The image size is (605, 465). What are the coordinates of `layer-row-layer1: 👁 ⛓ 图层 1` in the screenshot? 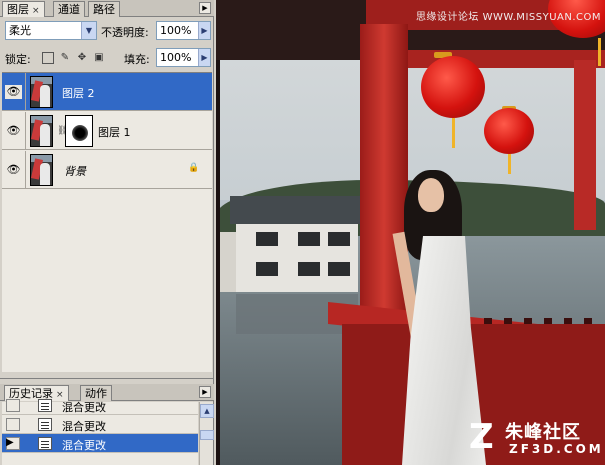 It's located at (107, 131).